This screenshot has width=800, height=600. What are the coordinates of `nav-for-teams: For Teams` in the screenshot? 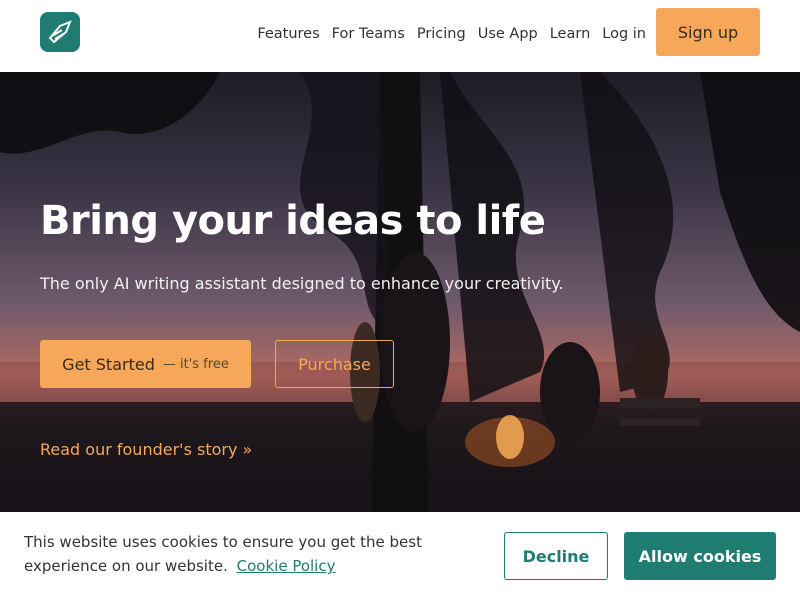 It's located at (368, 34).